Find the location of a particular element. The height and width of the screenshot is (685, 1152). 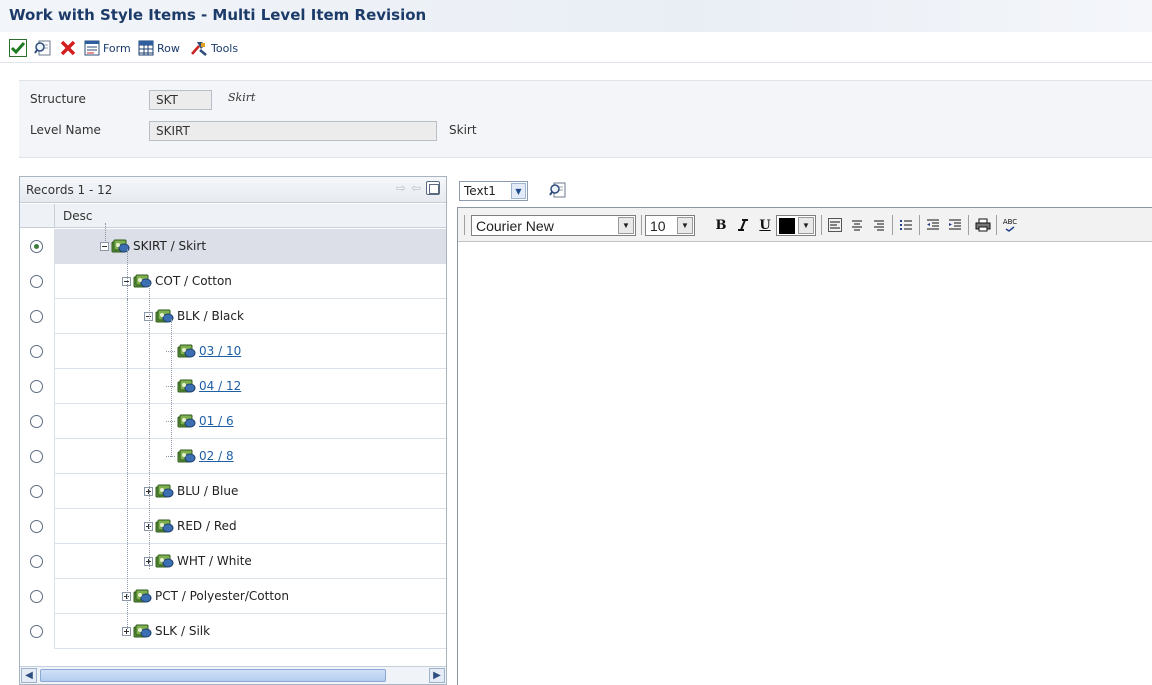

row-icon is located at coordinates (146, 48).